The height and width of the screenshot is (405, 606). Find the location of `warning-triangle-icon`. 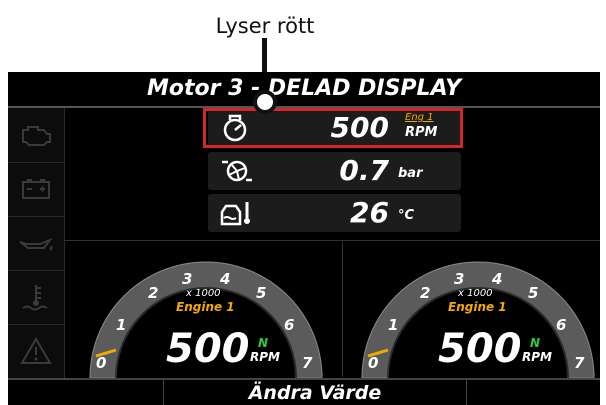

warning-triangle-icon is located at coordinates (36, 351).